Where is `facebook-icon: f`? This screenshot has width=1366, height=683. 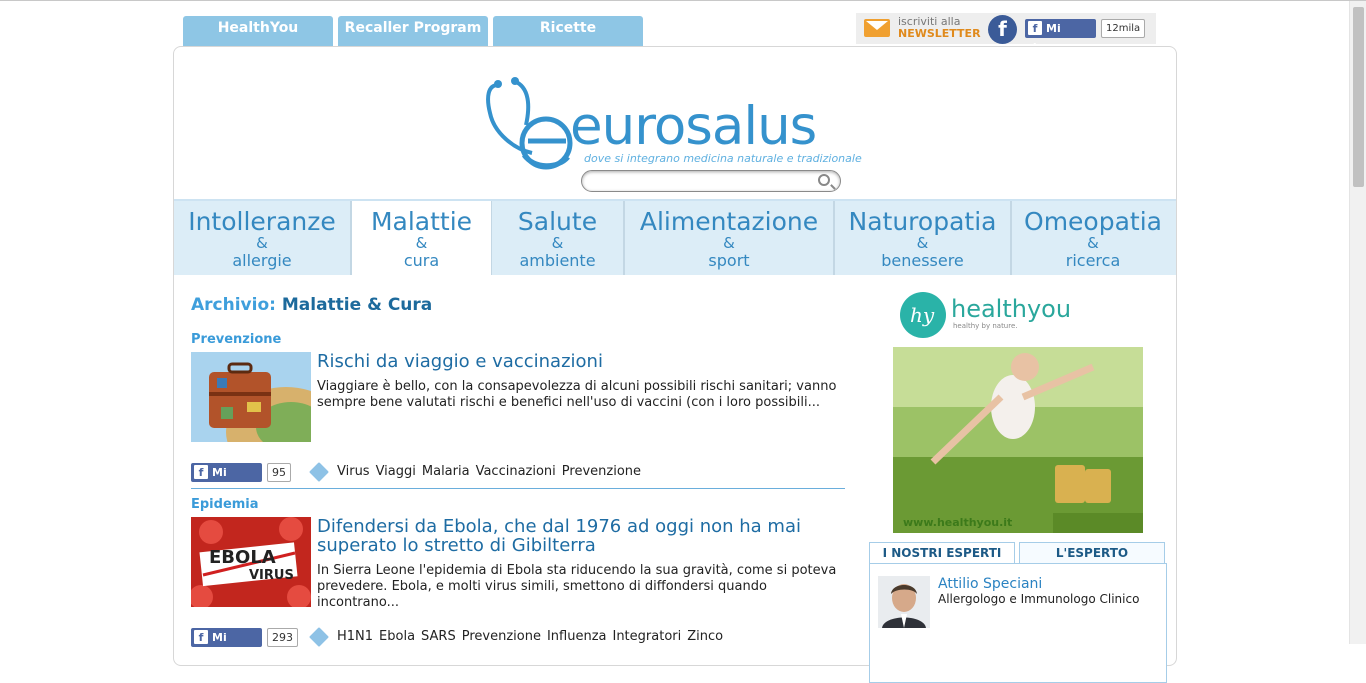 facebook-icon: f is located at coordinates (1002, 29).